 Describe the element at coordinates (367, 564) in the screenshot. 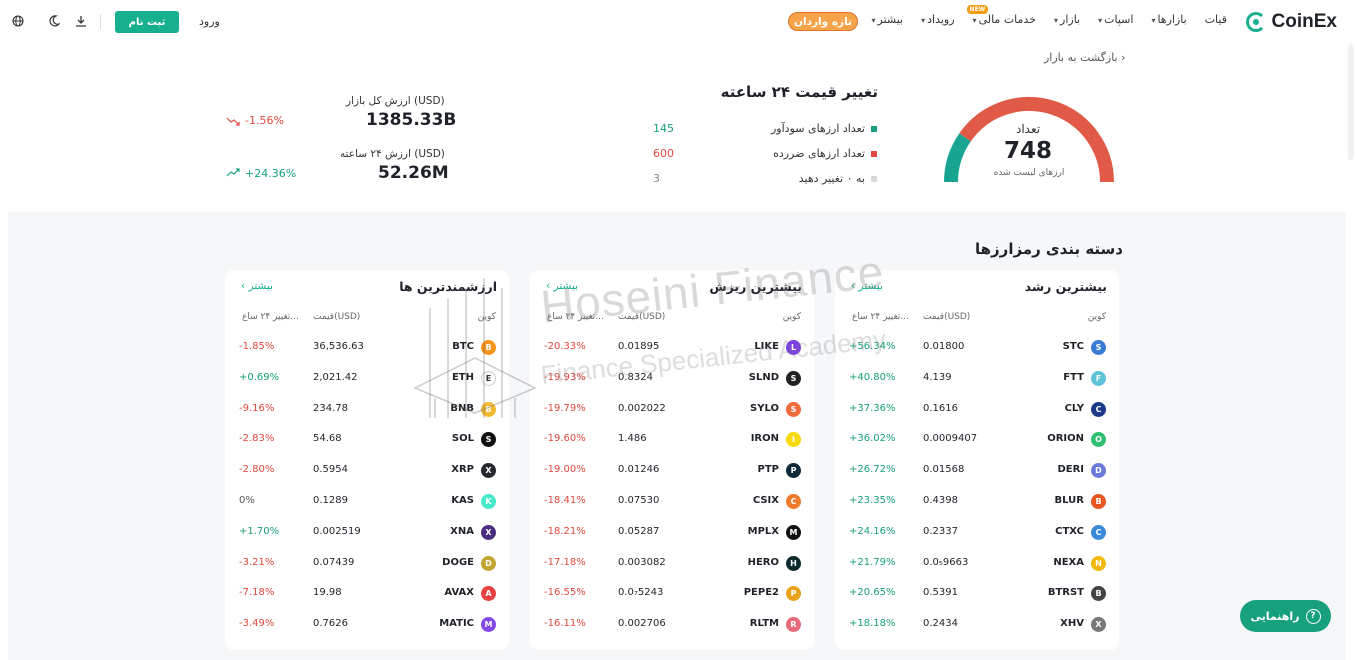

I see `table-row: D DOGE 0.07439 -3.21%` at that location.